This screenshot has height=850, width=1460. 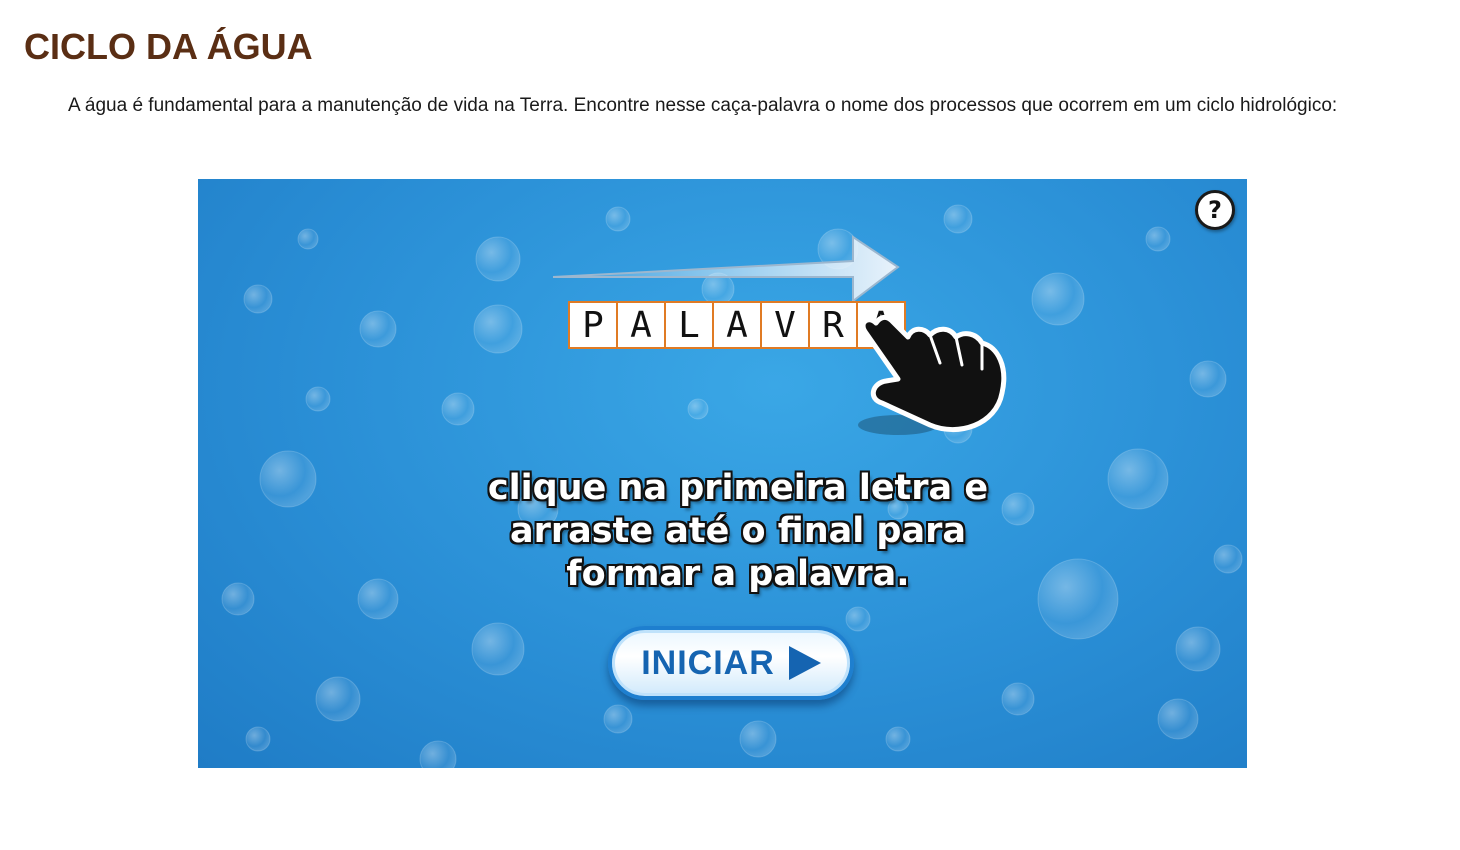 I want to click on start-button: INICIAR, so click(x=731, y=663).